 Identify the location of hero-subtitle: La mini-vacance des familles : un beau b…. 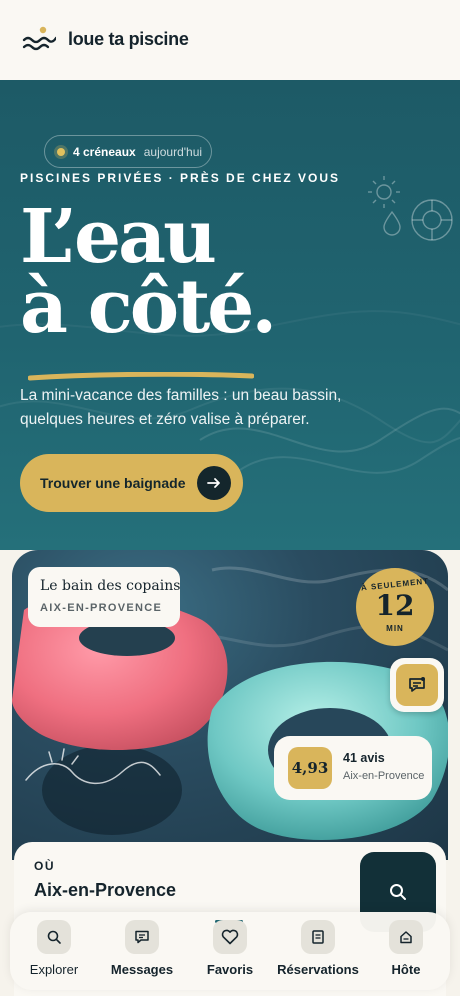
(181, 407).